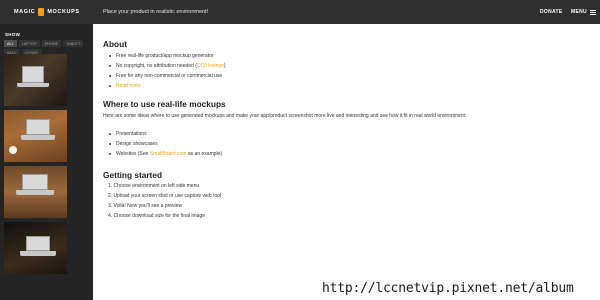 Image resolution: width=600 pixels, height=300 pixels. Describe the element at coordinates (133, 175) in the screenshot. I see `getting-started-title: Getting started` at that location.